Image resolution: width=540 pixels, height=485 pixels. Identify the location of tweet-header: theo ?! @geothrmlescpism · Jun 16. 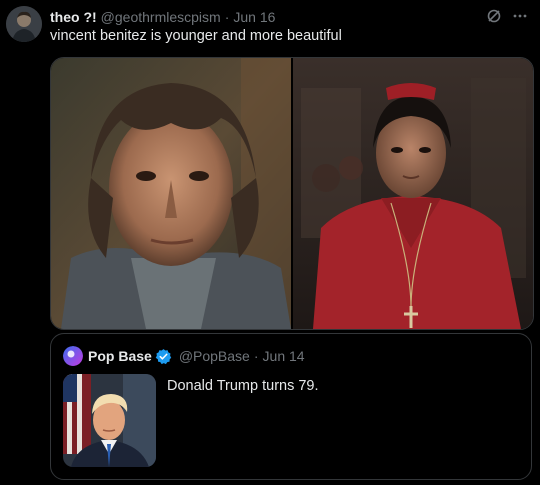
(289, 17).